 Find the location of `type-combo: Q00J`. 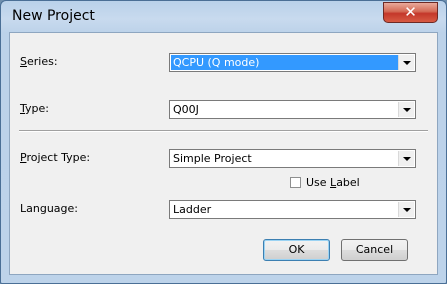

type-combo: Q00J is located at coordinates (292, 109).